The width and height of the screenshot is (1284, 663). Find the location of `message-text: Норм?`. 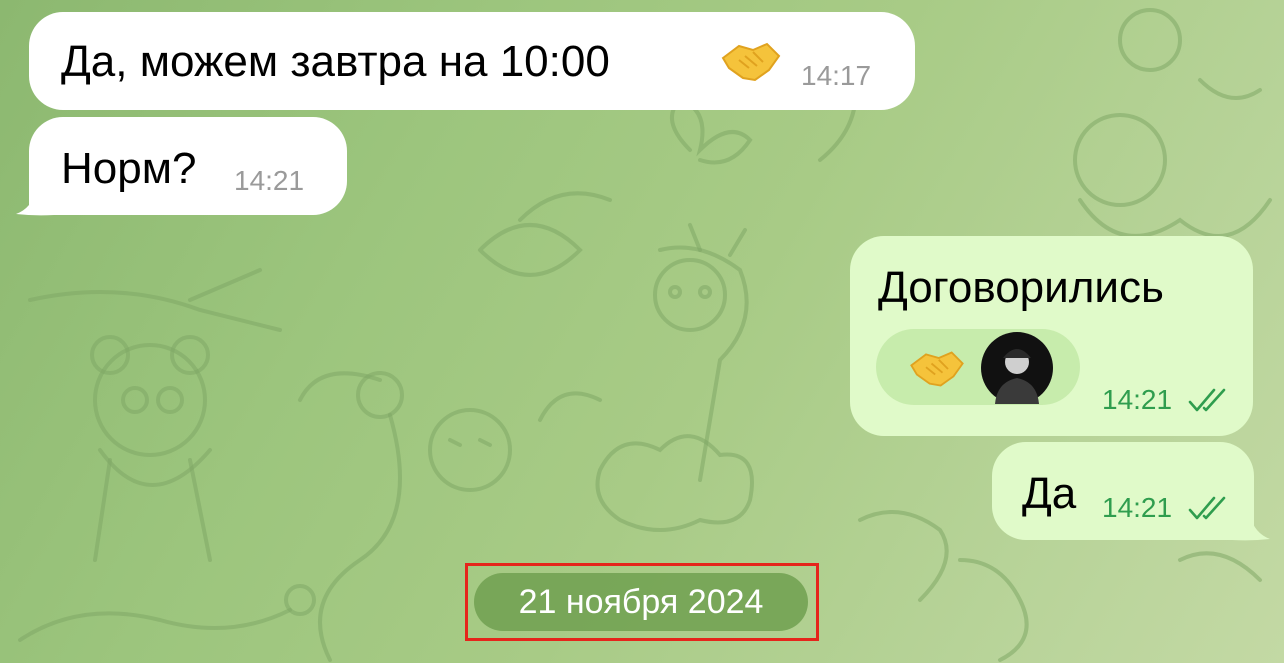

message-text: Норм? is located at coordinates (129, 168).